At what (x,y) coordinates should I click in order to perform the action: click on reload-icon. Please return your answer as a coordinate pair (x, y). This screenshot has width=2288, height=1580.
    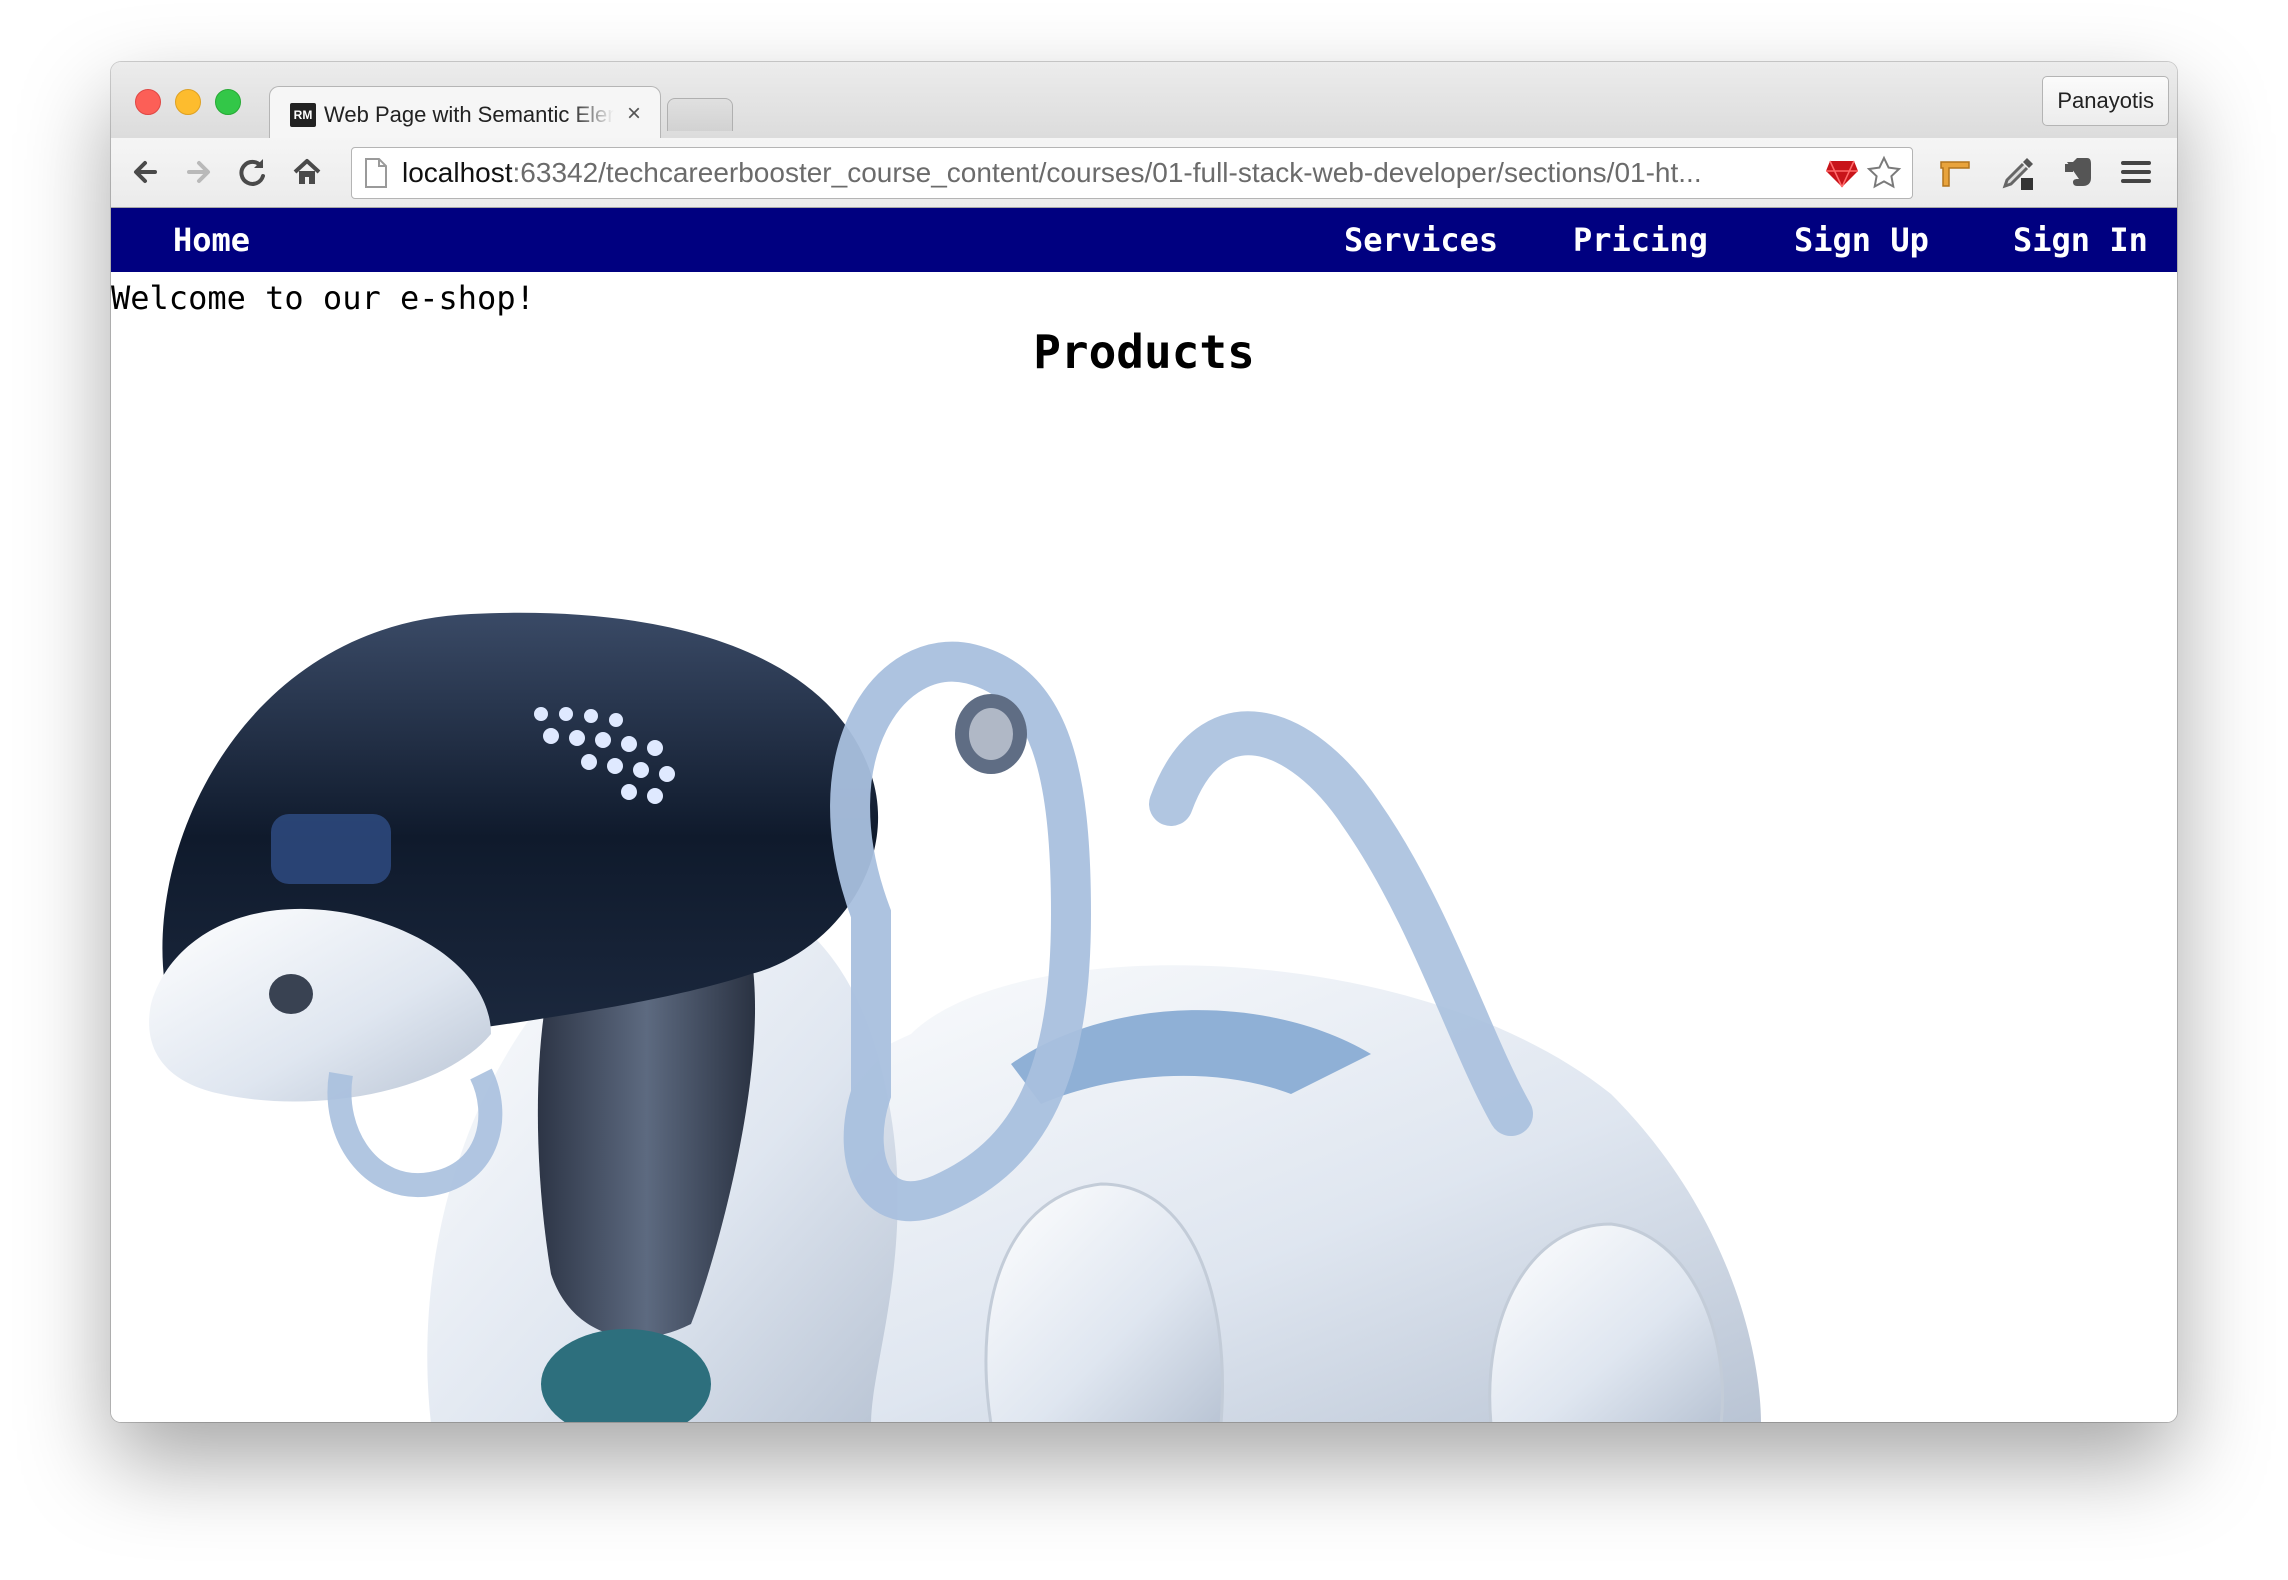
    Looking at the image, I should click on (253, 172).